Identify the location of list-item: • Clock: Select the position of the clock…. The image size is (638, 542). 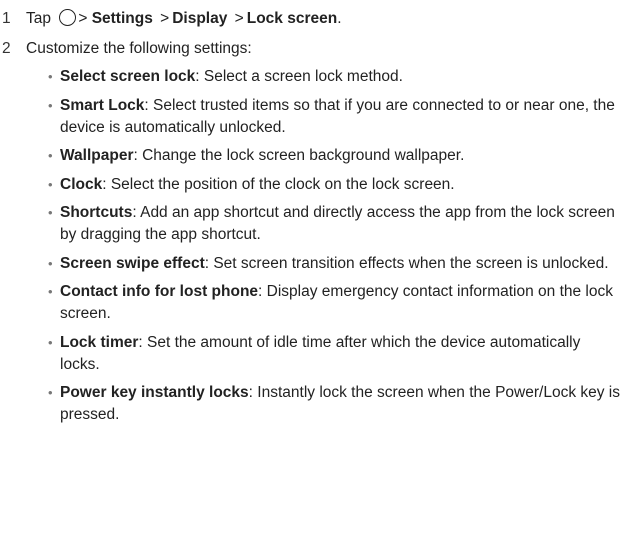
(319, 185).